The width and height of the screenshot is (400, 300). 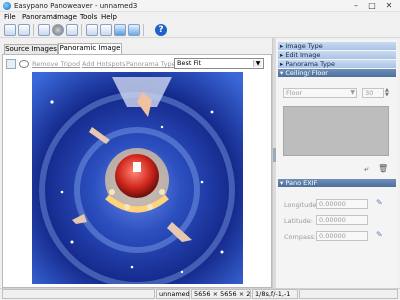 I want to click on tripod-icon, so click(x=24, y=64).